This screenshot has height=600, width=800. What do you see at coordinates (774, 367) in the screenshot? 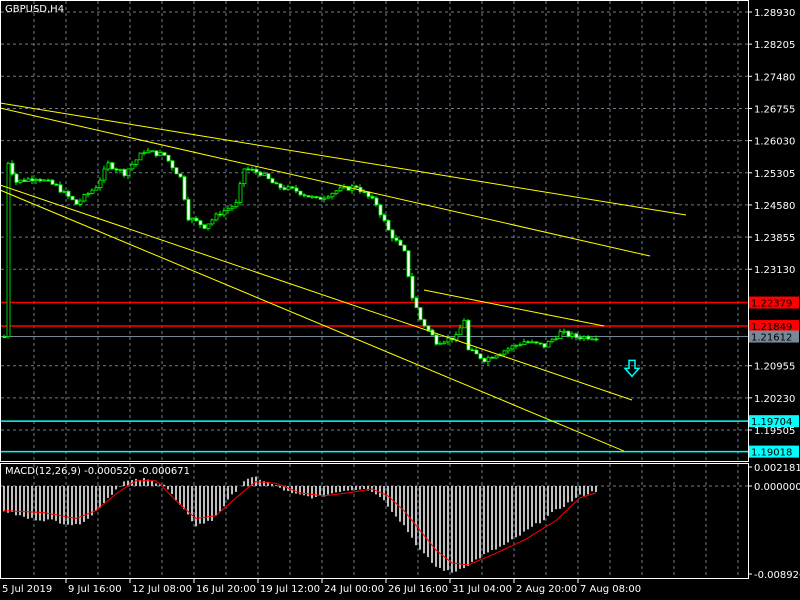
I see `price-tick-label: 1.20955` at bounding box center [774, 367].